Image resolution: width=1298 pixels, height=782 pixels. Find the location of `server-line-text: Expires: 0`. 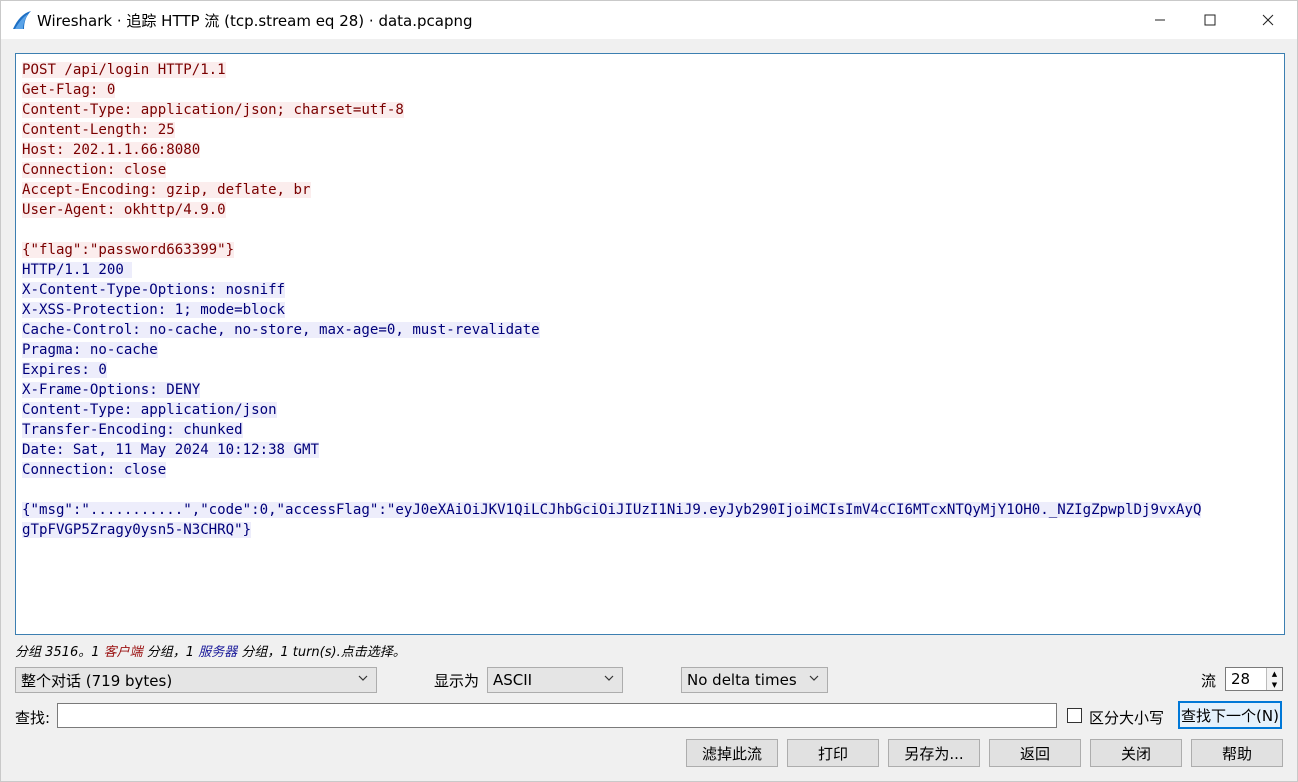

server-line-text: Expires: 0 is located at coordinates (64, 370).